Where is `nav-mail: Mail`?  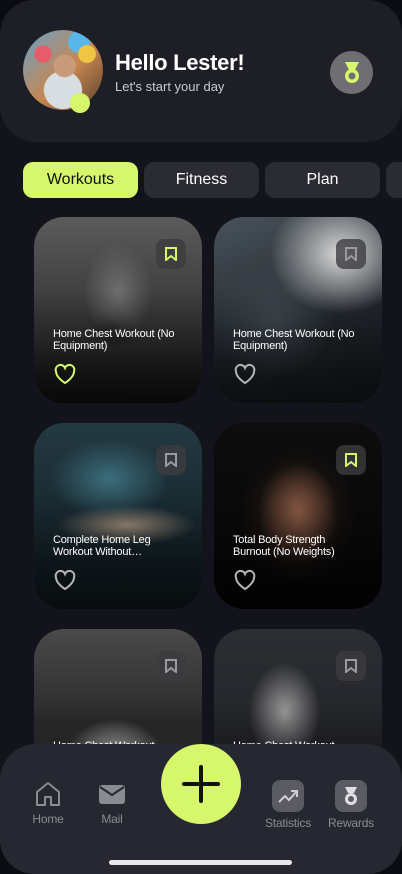
nav-mail: Mail is located at coordinates (112, 803).